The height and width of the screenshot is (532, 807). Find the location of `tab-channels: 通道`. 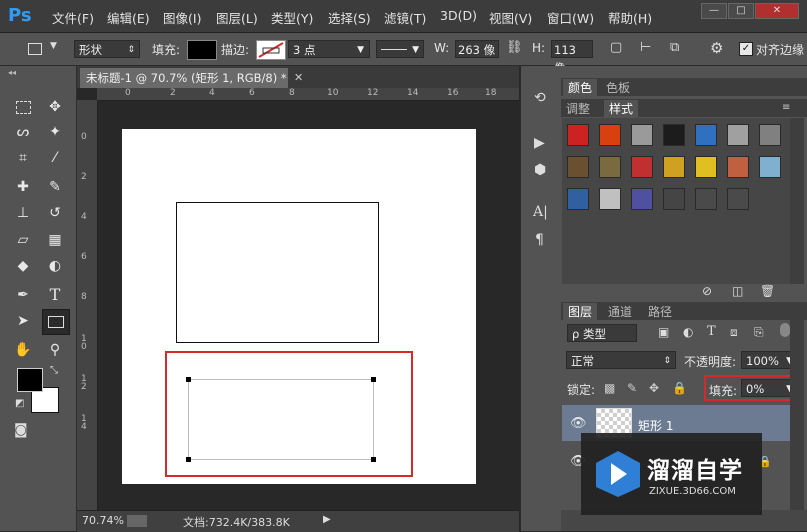

tab-channels: 通道 is located at coordinates (620, 311).